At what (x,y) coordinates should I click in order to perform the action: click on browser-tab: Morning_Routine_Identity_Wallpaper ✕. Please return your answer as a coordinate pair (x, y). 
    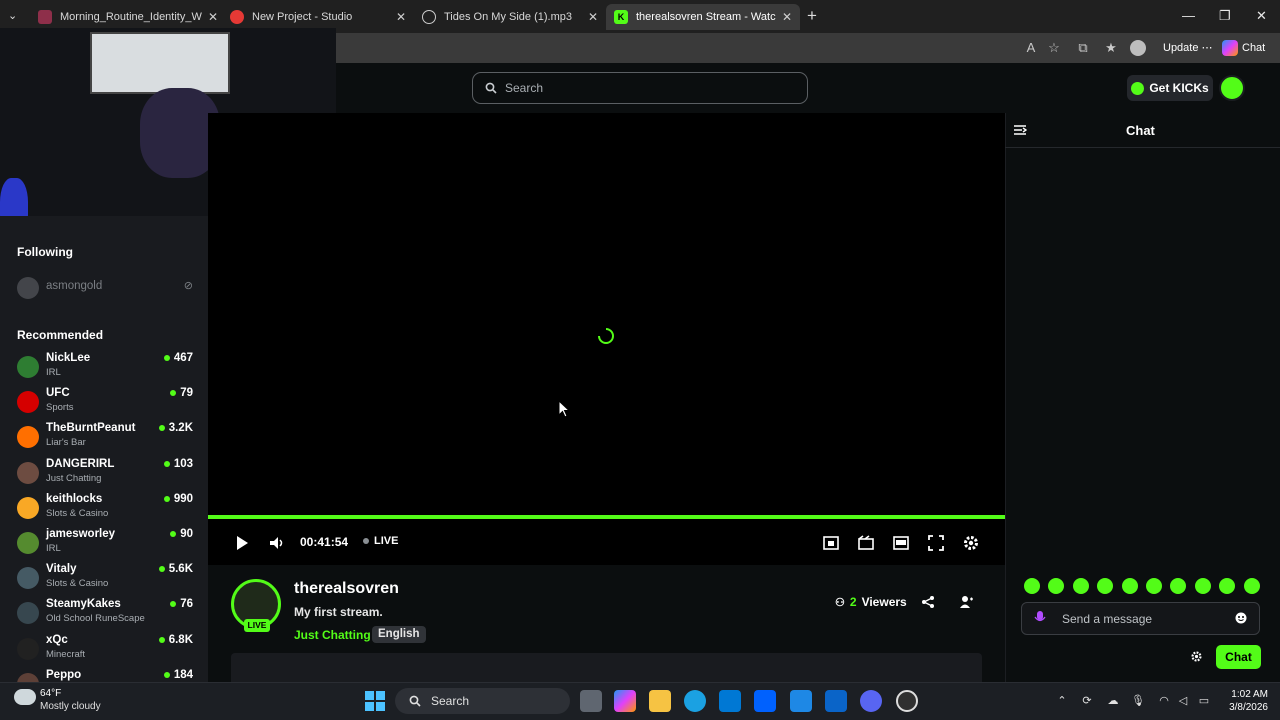
    Looking at the image, I should click on (128, 17).